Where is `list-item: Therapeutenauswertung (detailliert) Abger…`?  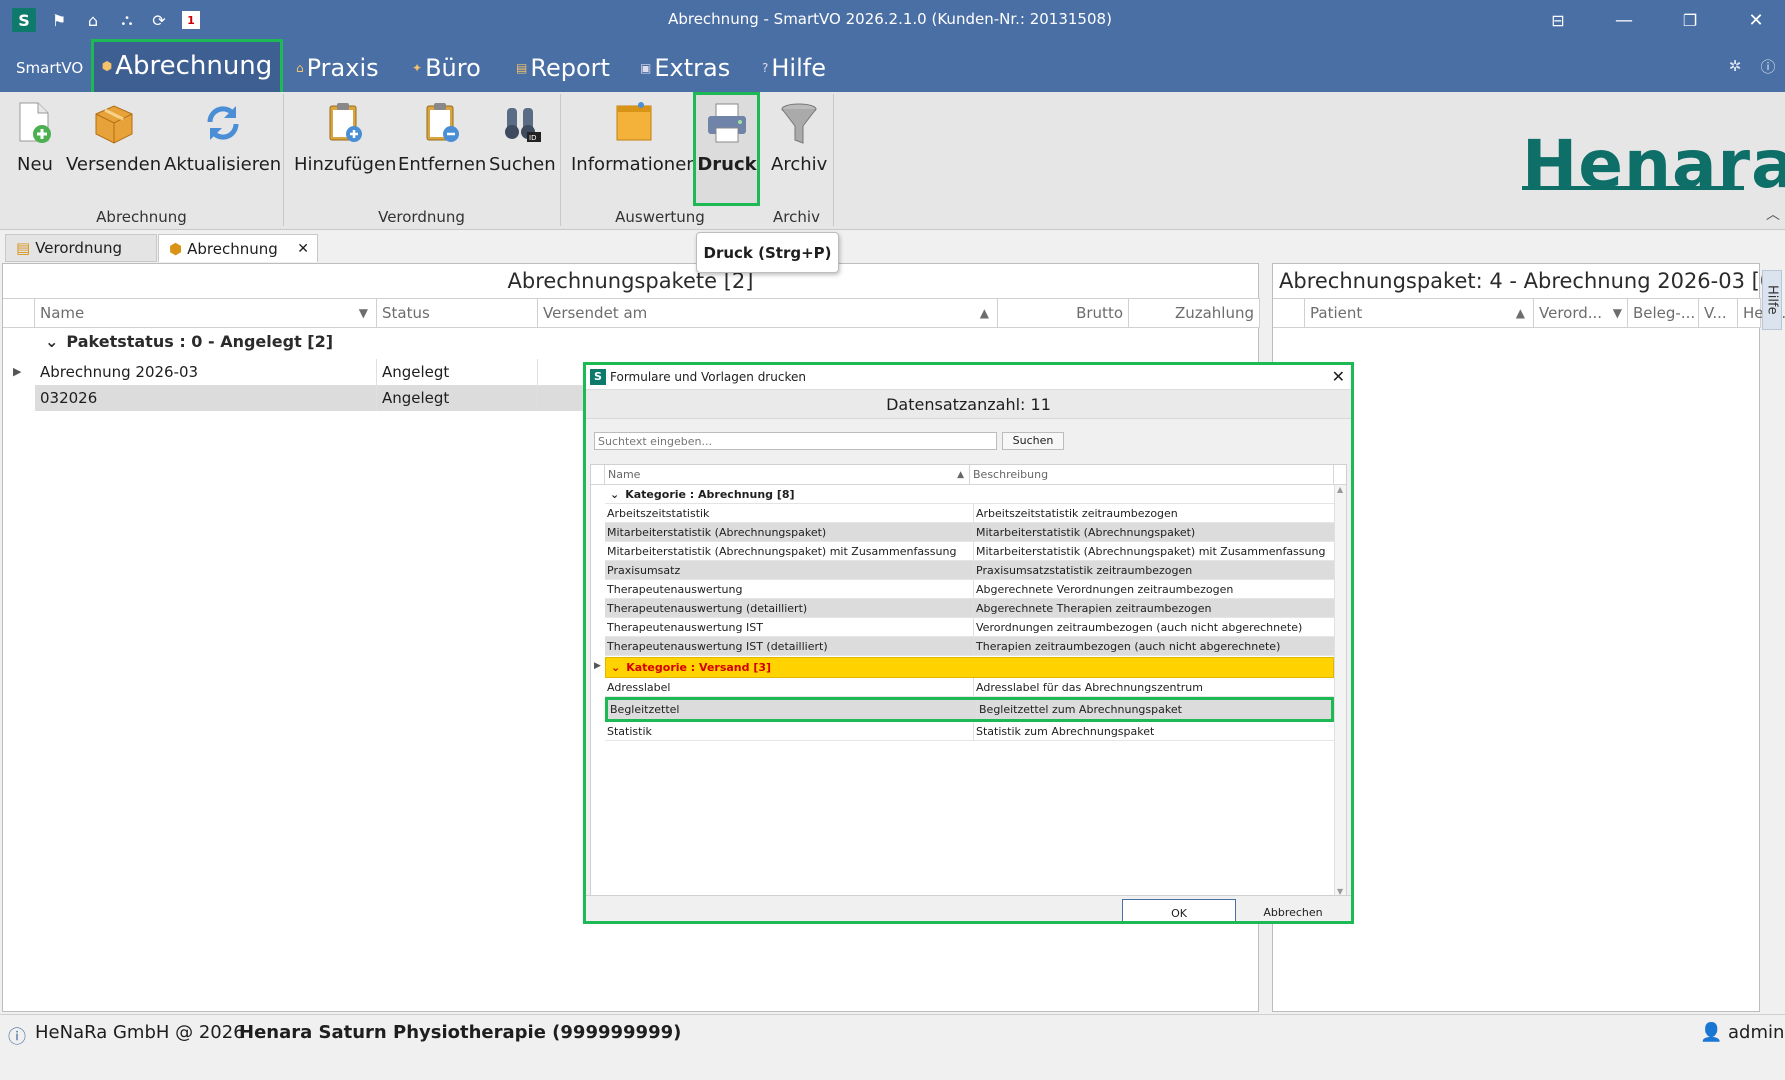 list-item: Therapeutenauswertung (detailliert) Abger… is located at coordinates (969, 608).